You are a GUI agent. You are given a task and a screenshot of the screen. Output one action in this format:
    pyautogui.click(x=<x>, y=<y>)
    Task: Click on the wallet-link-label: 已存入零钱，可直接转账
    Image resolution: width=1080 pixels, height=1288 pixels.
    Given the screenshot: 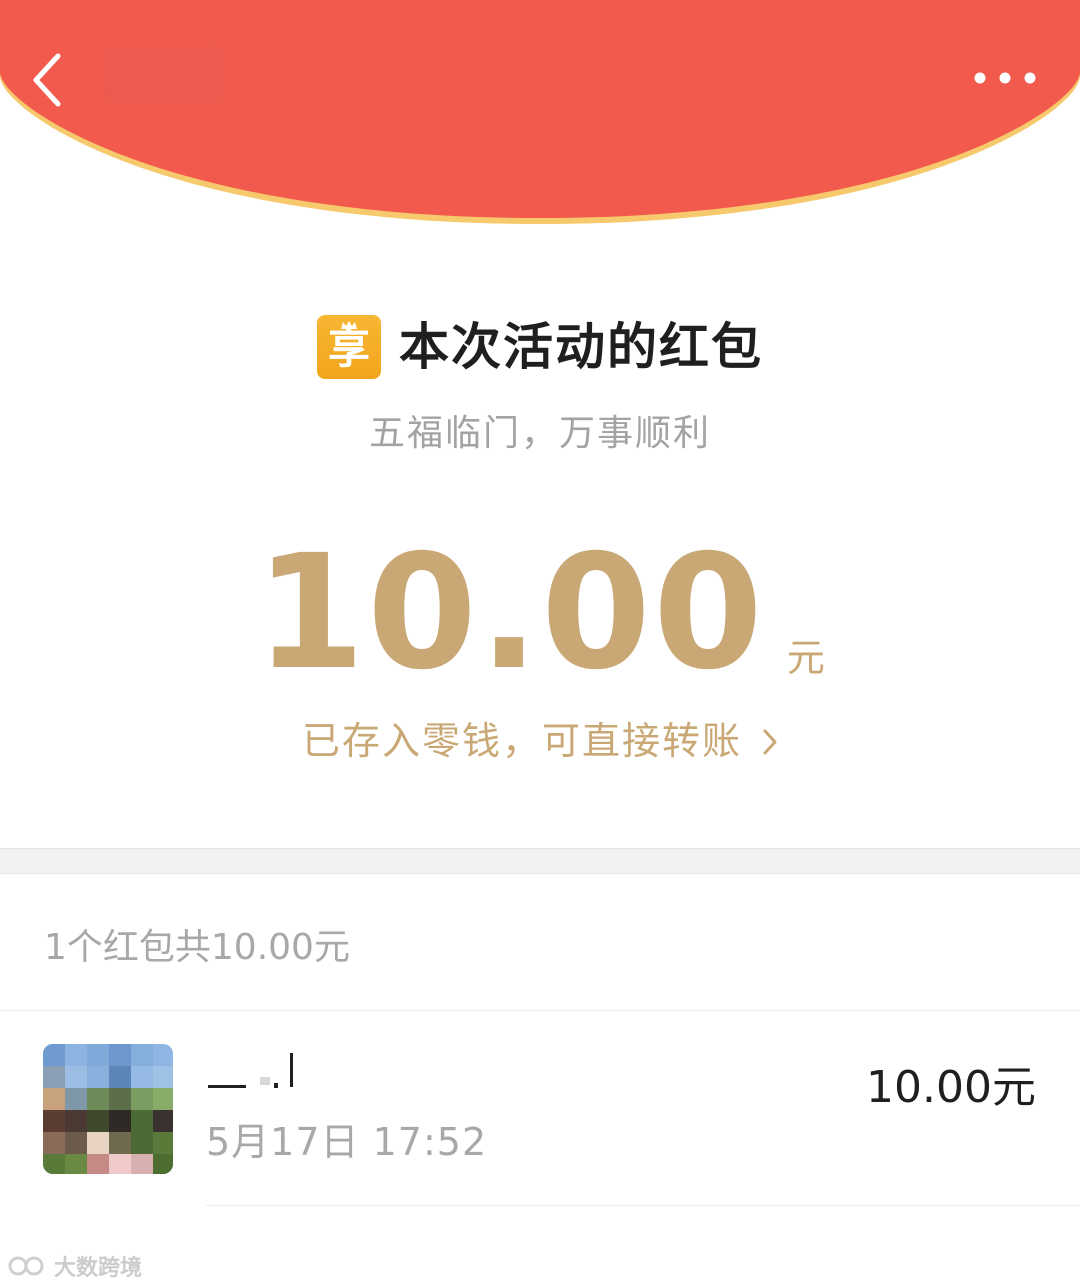 What is the action you would take?
    pyautogui.click(x=521, y=741)
    